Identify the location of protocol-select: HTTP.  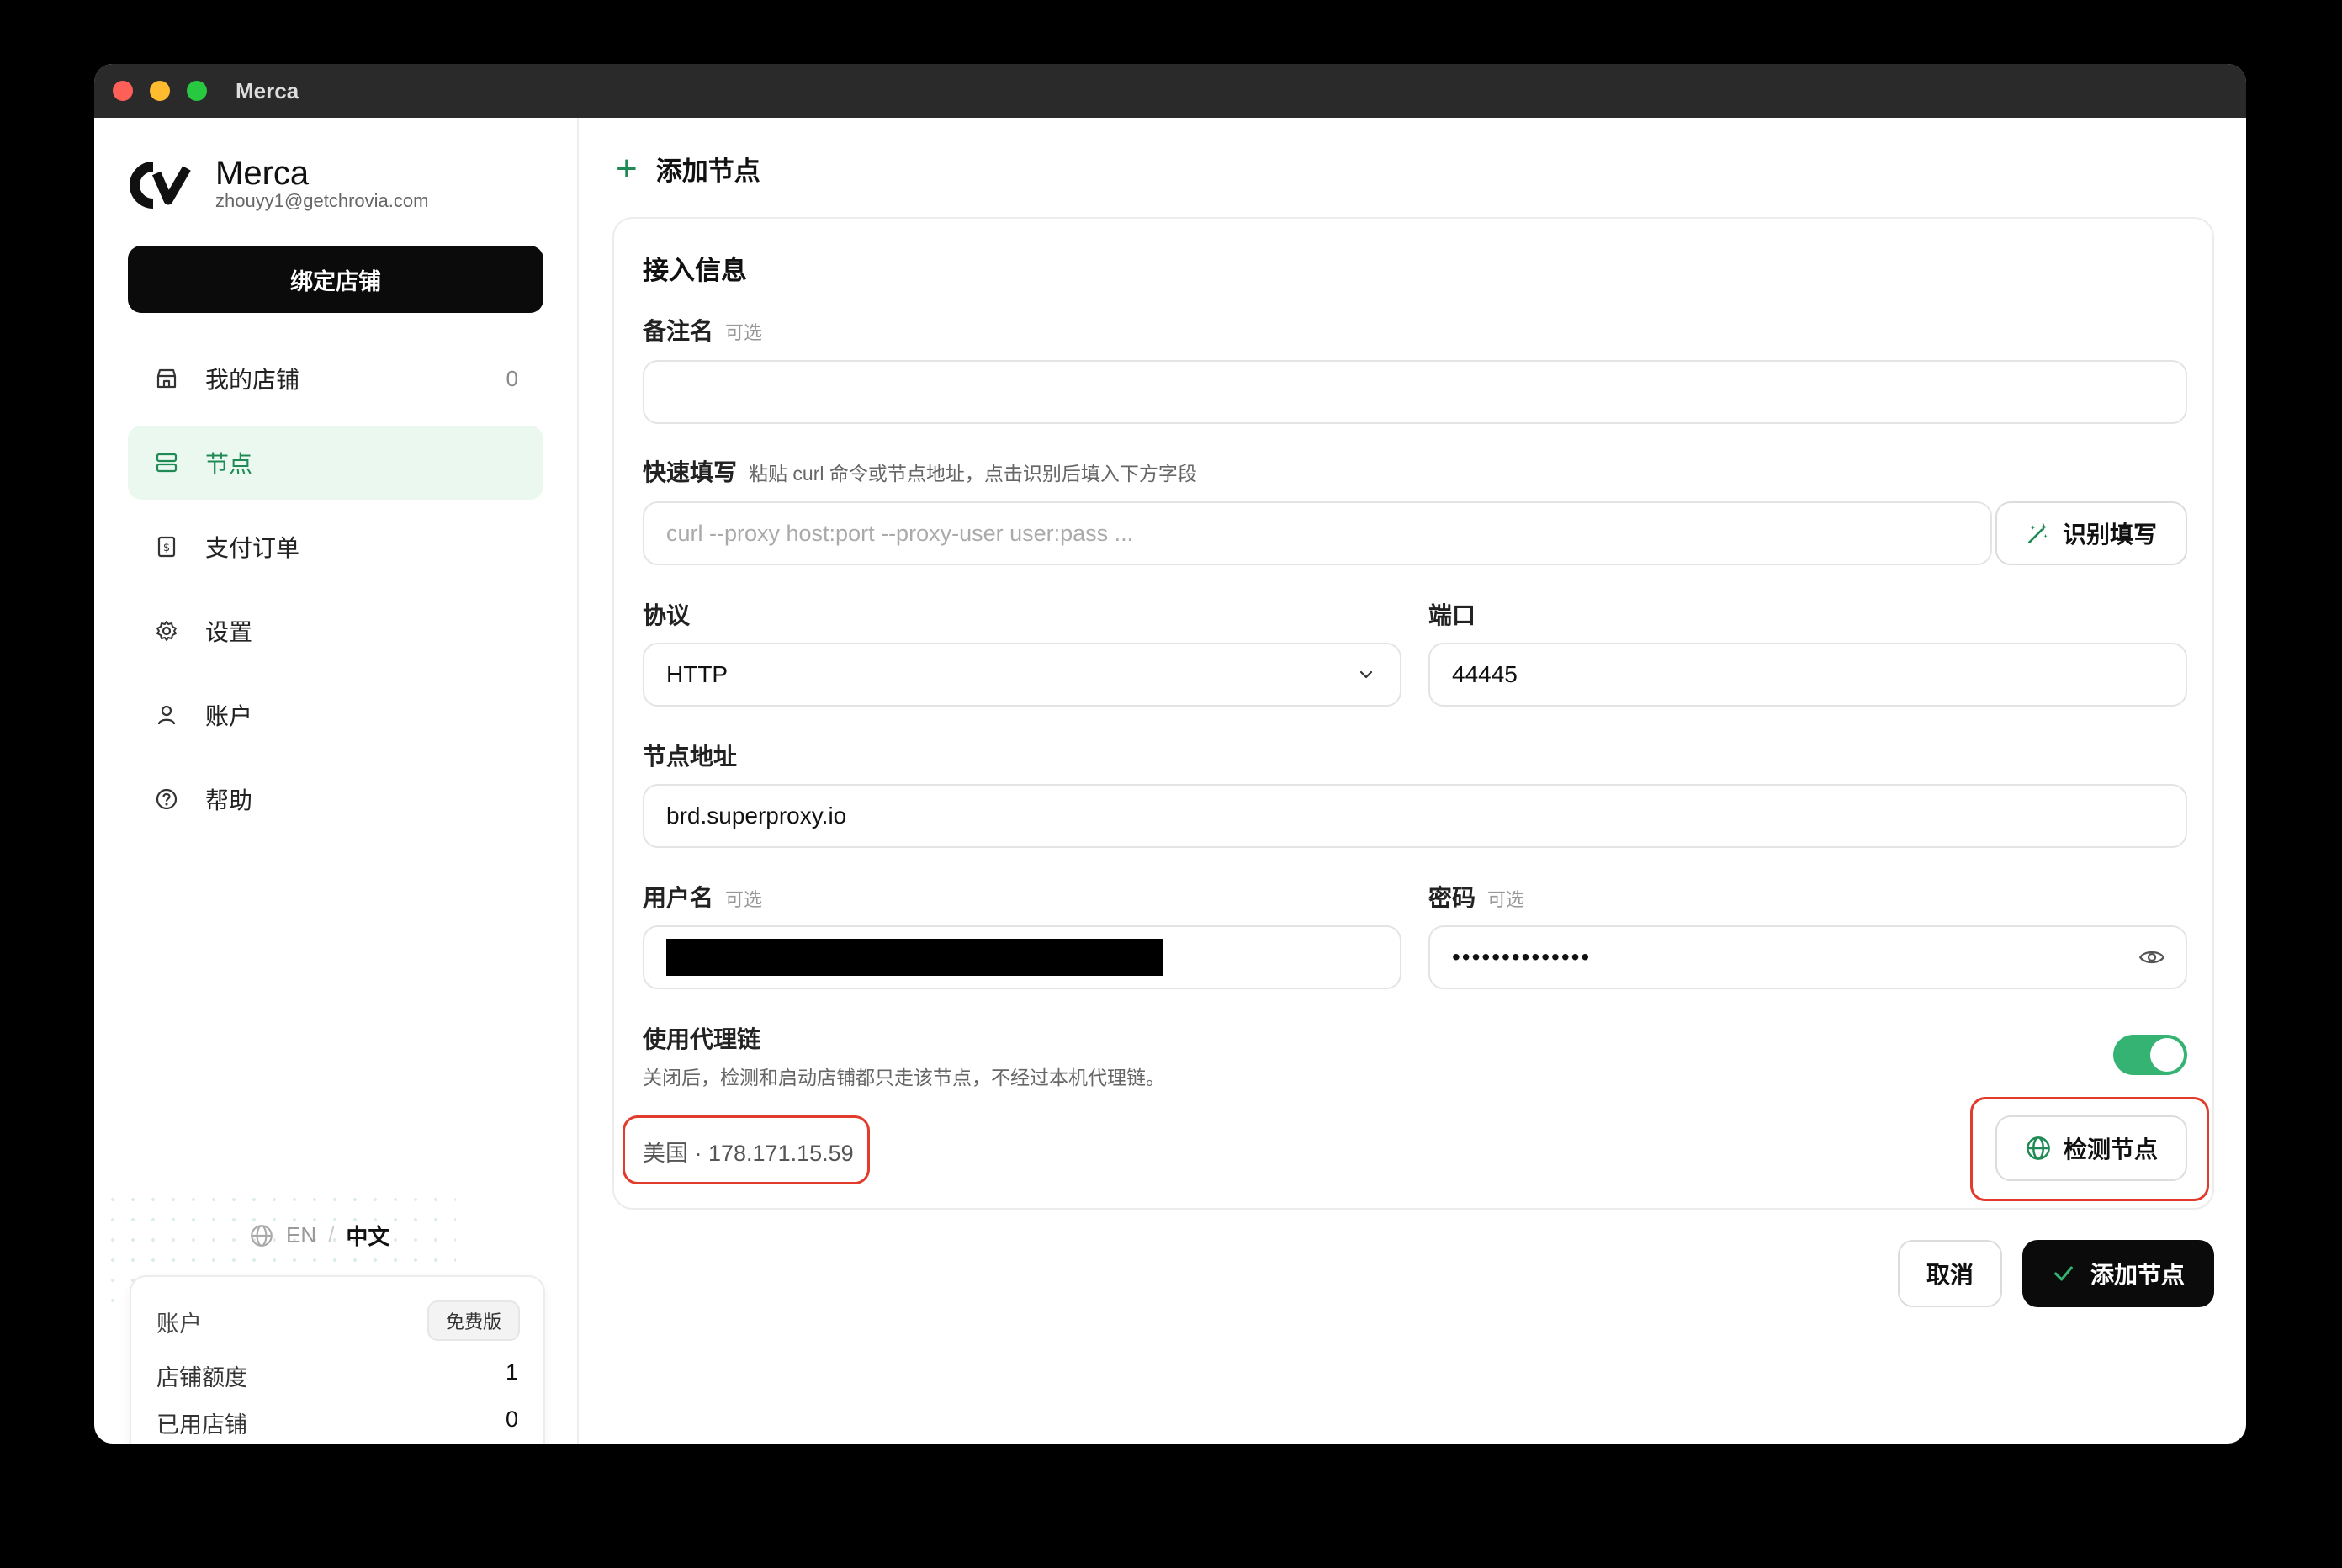
(1022, 675).